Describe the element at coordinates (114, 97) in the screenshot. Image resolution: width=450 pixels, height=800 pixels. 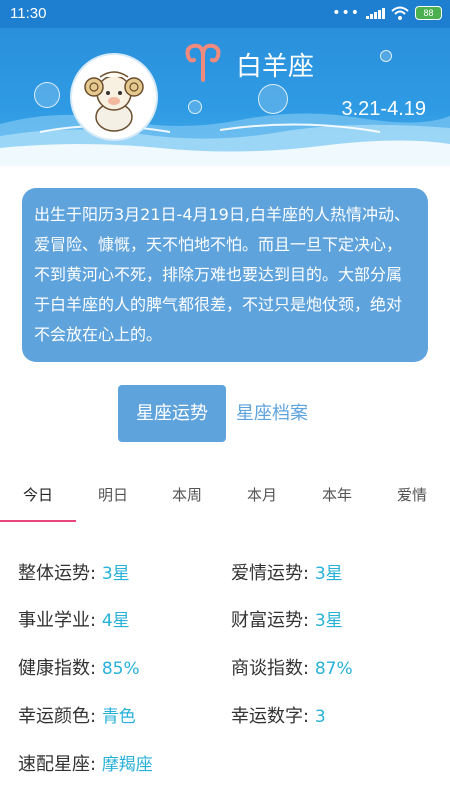
I see `ram-avatar` at that location.